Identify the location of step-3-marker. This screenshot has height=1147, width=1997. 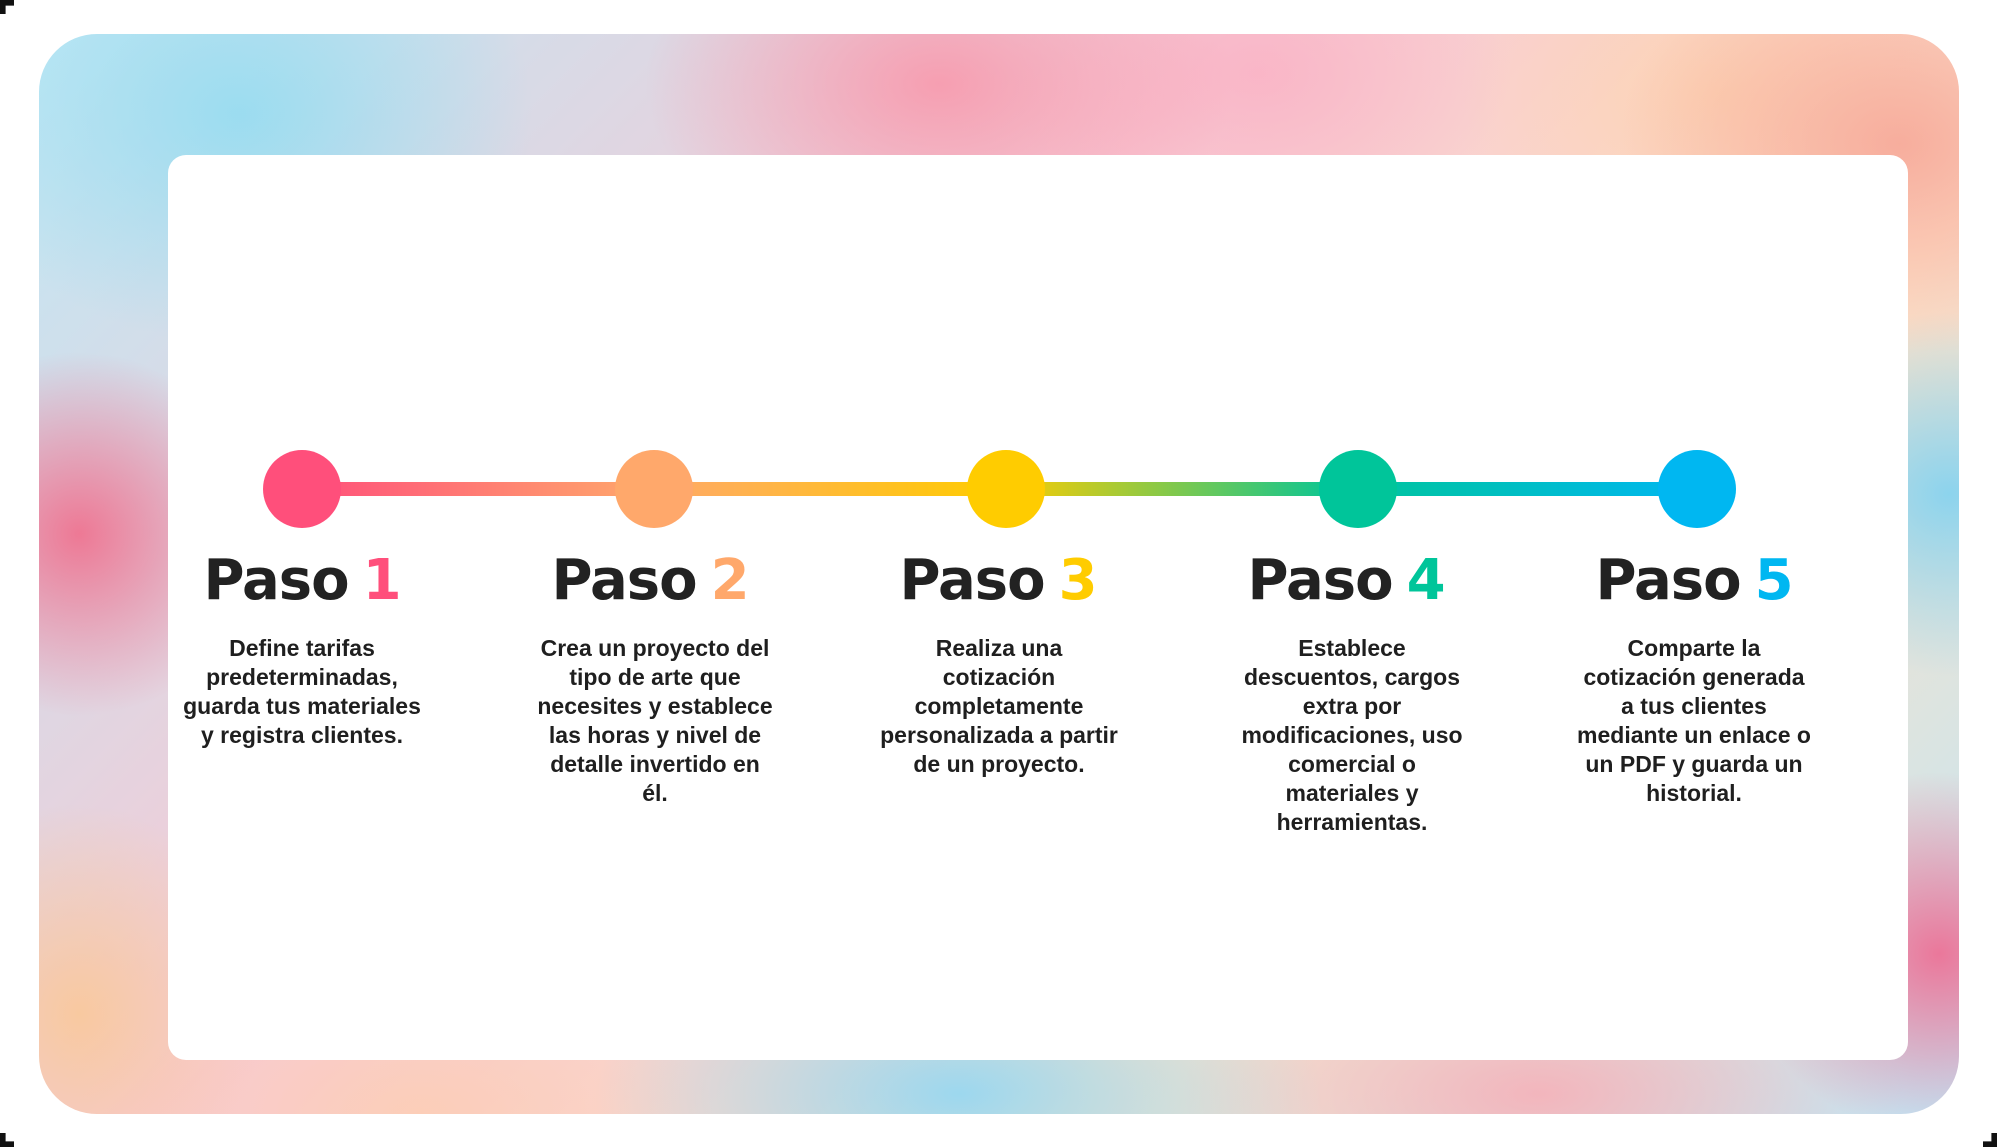
(1006, 489).